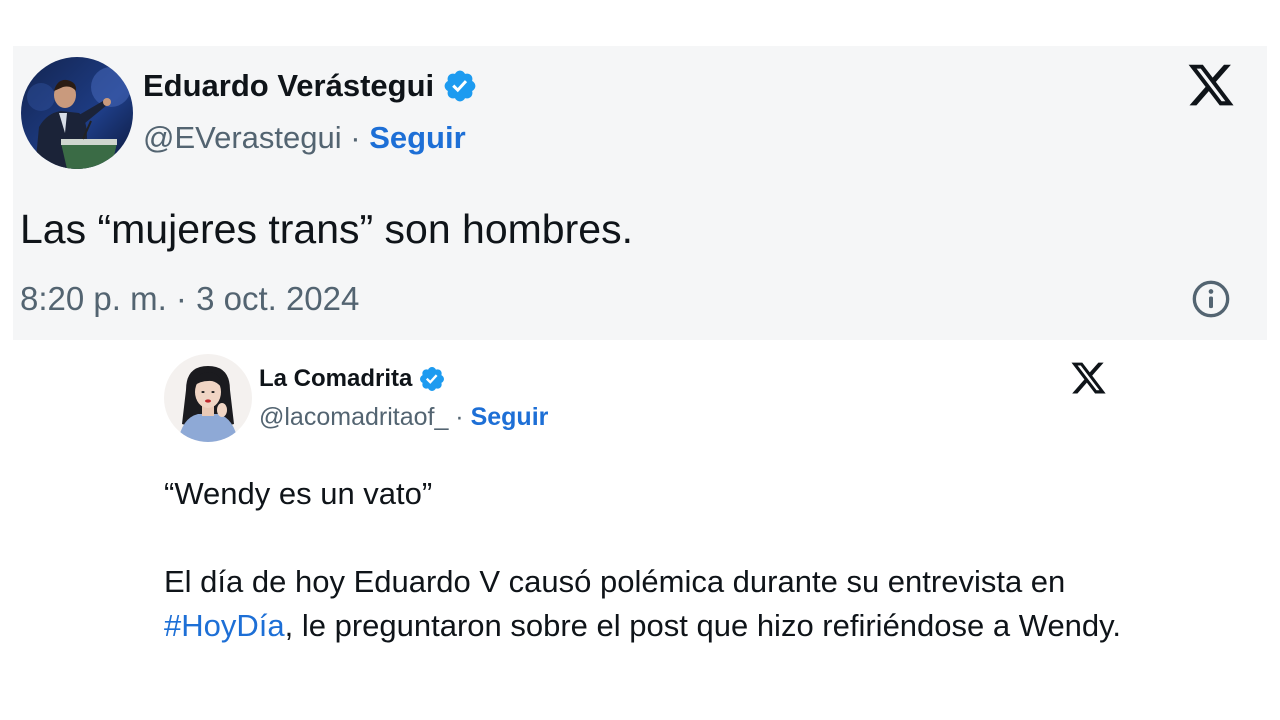 The height and width of the screenshot is (720, 1280). I want to click on handle-row: @EVerastegui · Seguir, so click(304, 138).